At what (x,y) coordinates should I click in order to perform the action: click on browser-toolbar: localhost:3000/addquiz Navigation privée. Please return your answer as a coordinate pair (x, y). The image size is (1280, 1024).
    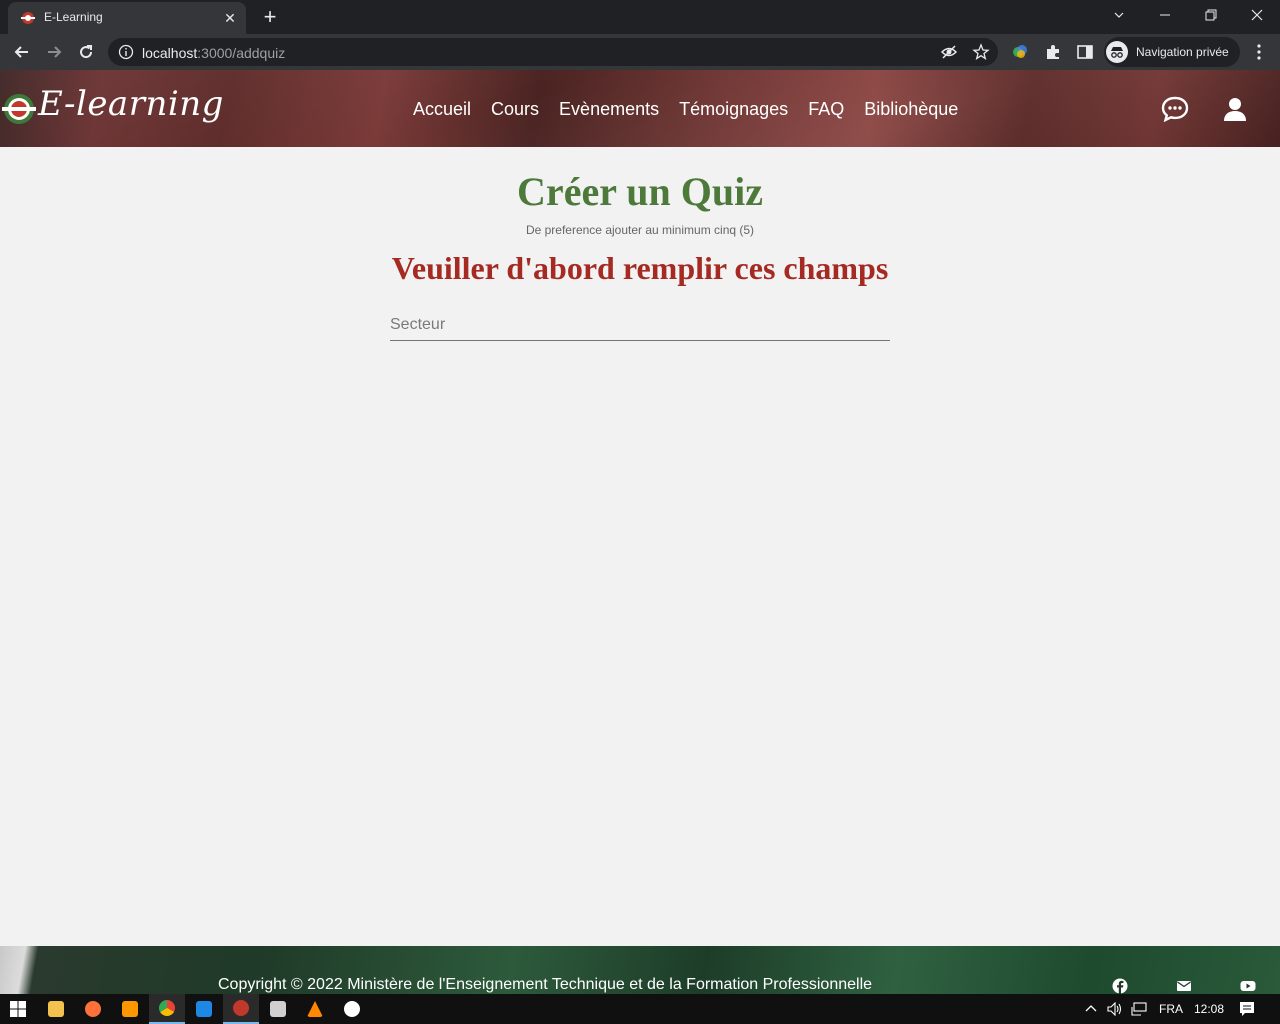
    Looking at the image, I should click on (640, 52).